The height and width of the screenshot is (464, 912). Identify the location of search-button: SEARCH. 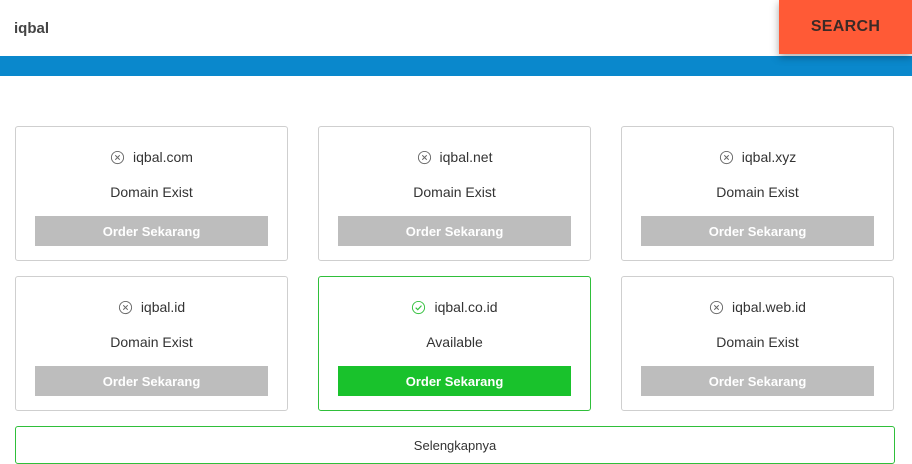
(845, 27).